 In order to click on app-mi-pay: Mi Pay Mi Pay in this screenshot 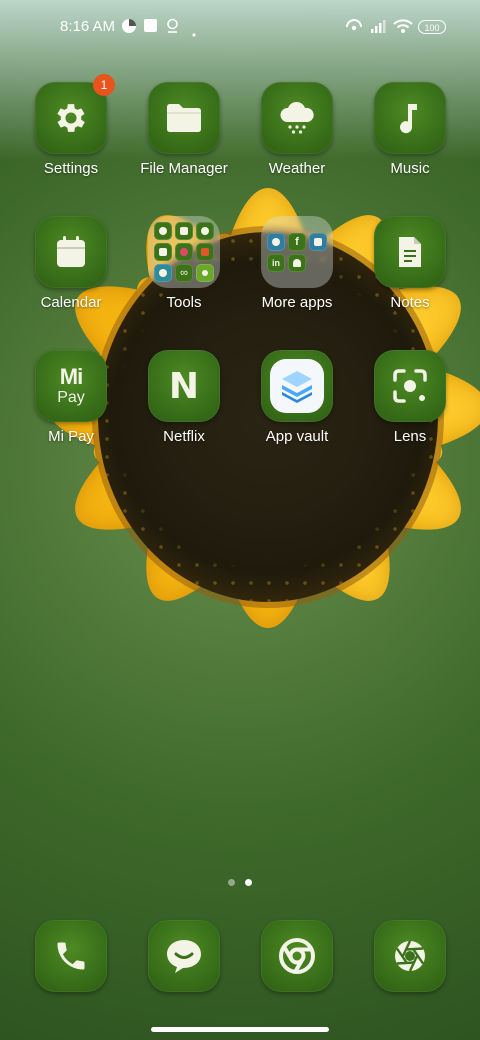, I will do `click(71, 397)`.